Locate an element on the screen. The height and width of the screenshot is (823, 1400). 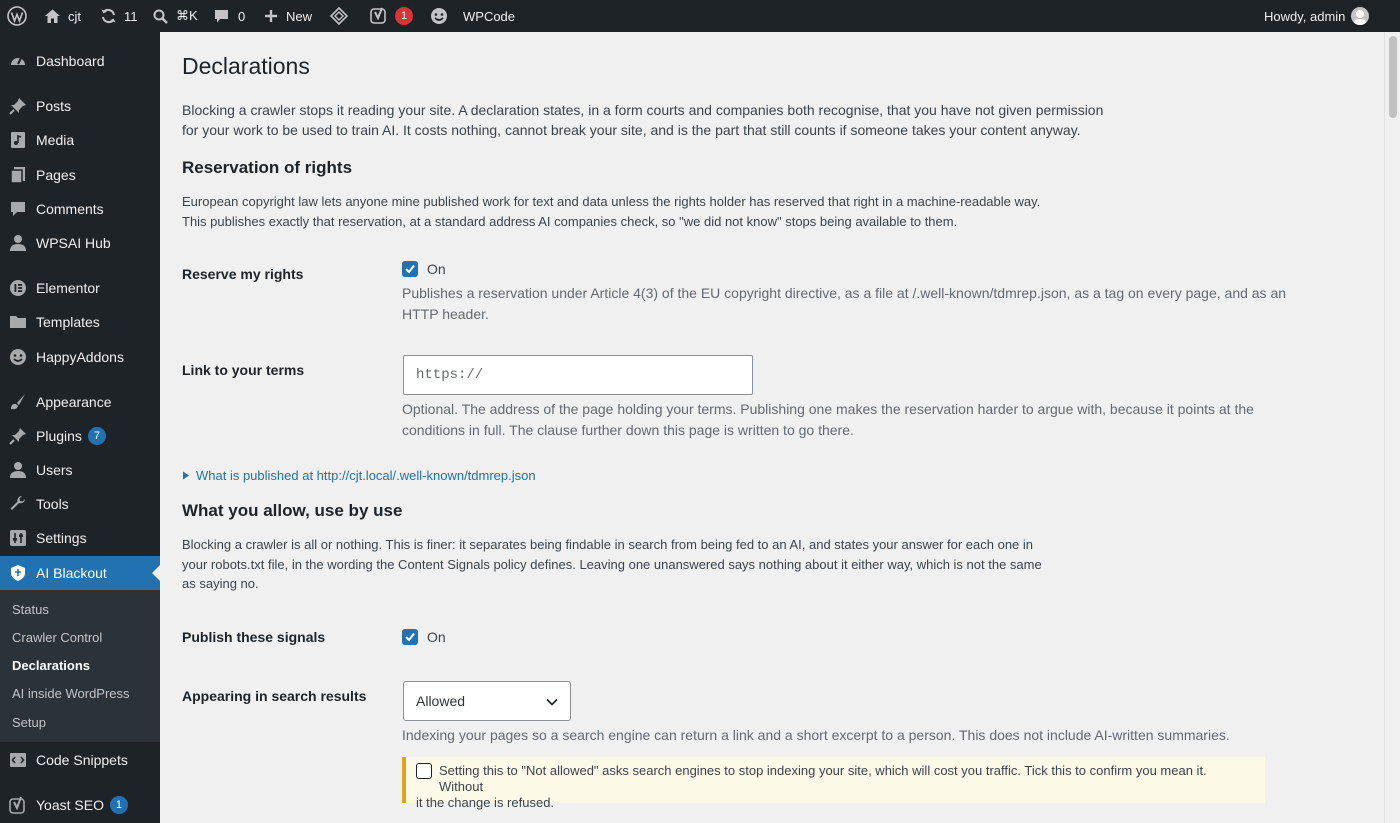
happyaddons-adminbar-icon is located at coordinates (439, 16).